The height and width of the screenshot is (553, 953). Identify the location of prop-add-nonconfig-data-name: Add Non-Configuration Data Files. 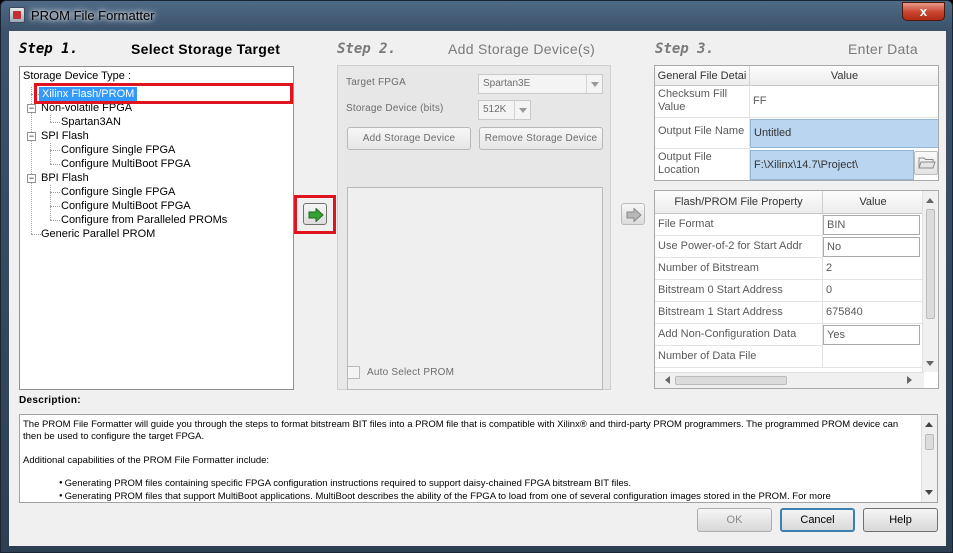
(739, 335).